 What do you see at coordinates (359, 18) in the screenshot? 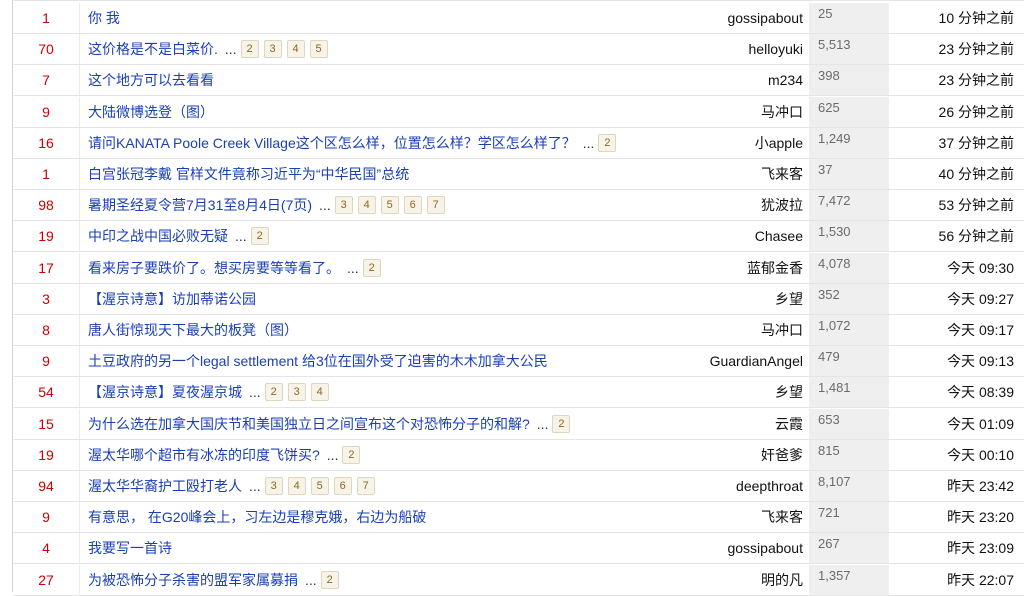
I see `topic-title-cell: 你 我` at bounding box center [359, 18].